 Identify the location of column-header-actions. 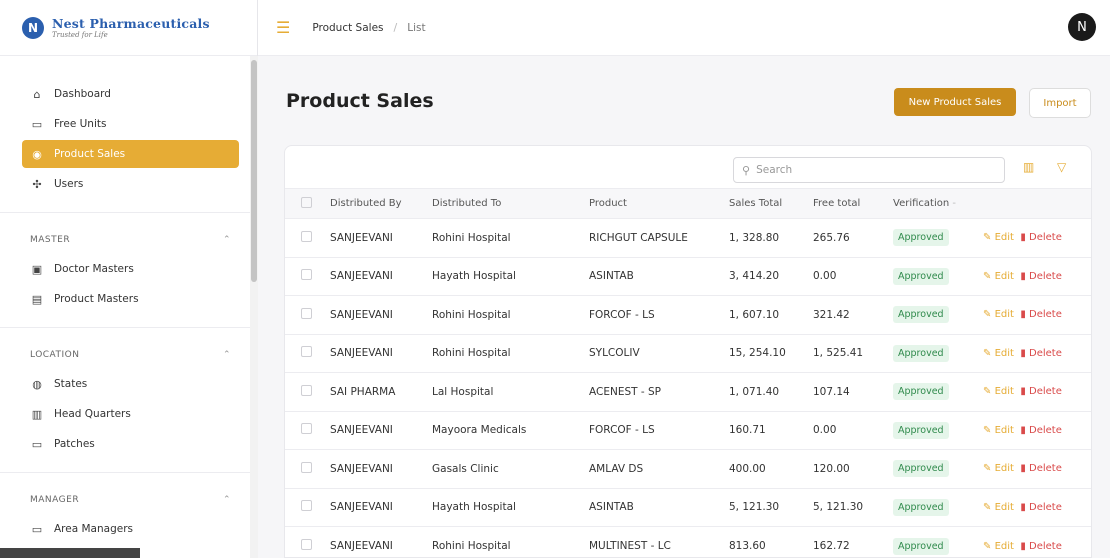
(1037, 204).